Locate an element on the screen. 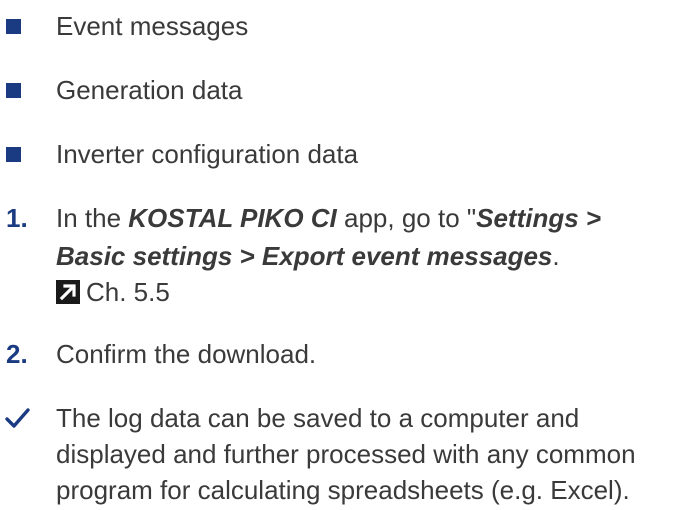 Image resolution: width=694 pixels, height=510 pixels. cross-reference-arrow-icon is located at coordinates (68, 292).